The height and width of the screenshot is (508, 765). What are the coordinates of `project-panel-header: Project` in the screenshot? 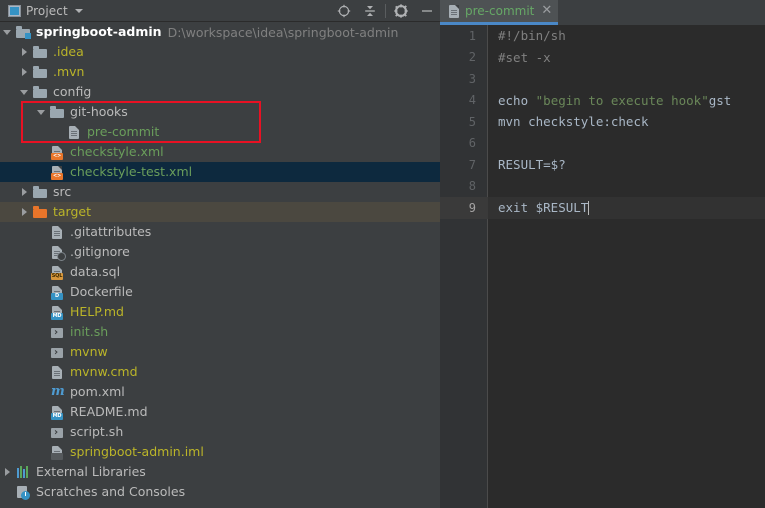 It's located at (220, 11).